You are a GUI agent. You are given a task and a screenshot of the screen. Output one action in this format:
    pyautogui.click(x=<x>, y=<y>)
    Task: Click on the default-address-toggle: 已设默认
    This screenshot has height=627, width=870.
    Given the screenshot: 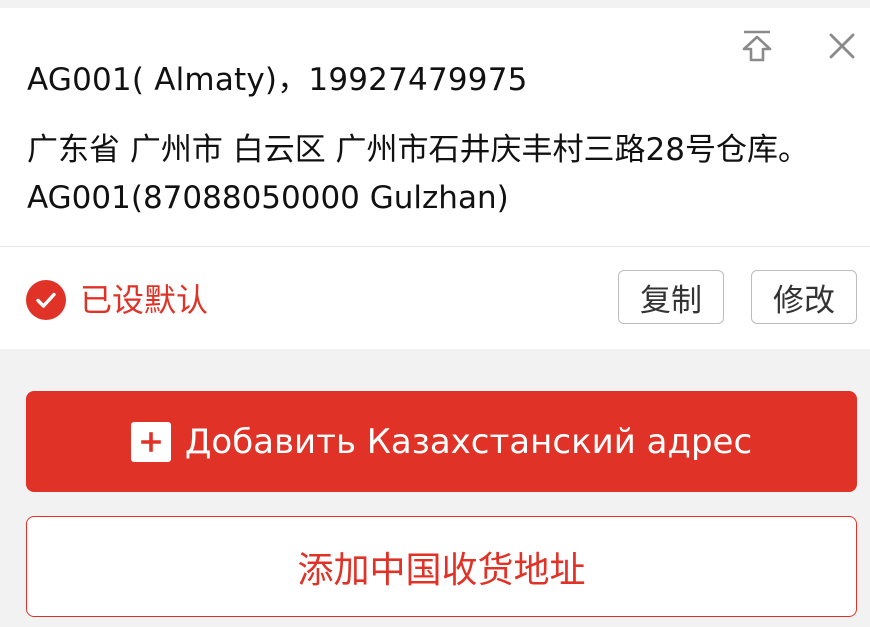 What is the action you would take?
    pyautogui.click(x=117, y=300)
    